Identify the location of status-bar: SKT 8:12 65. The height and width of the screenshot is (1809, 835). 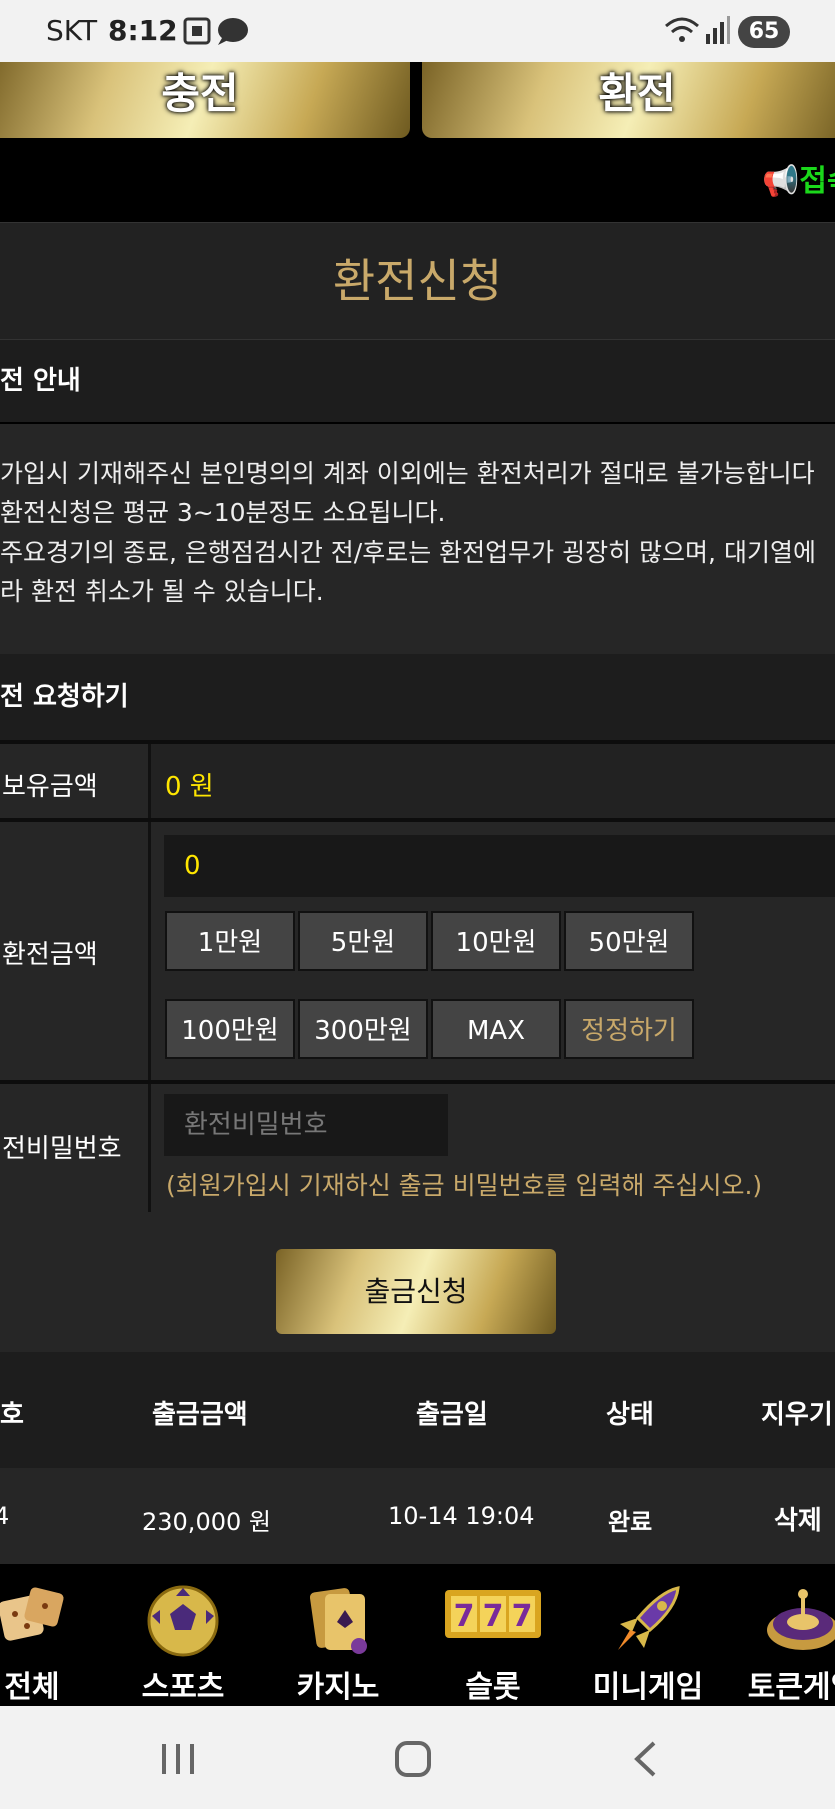
(417, 31).